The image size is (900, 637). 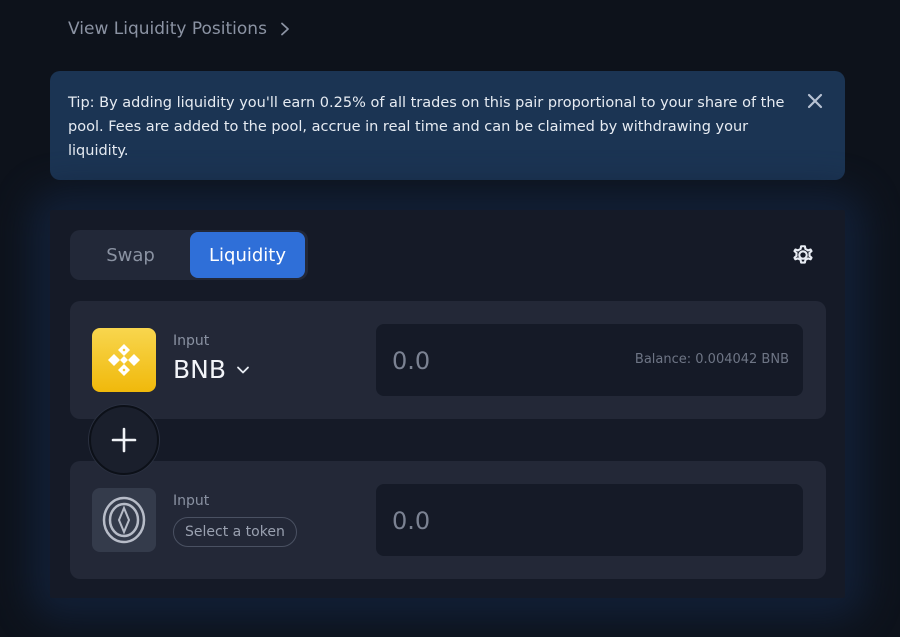 What do you see at coordinates (235, 532) in the screenshot?
I see `select-token-button: Select a token` at bounding box center [235, 532].